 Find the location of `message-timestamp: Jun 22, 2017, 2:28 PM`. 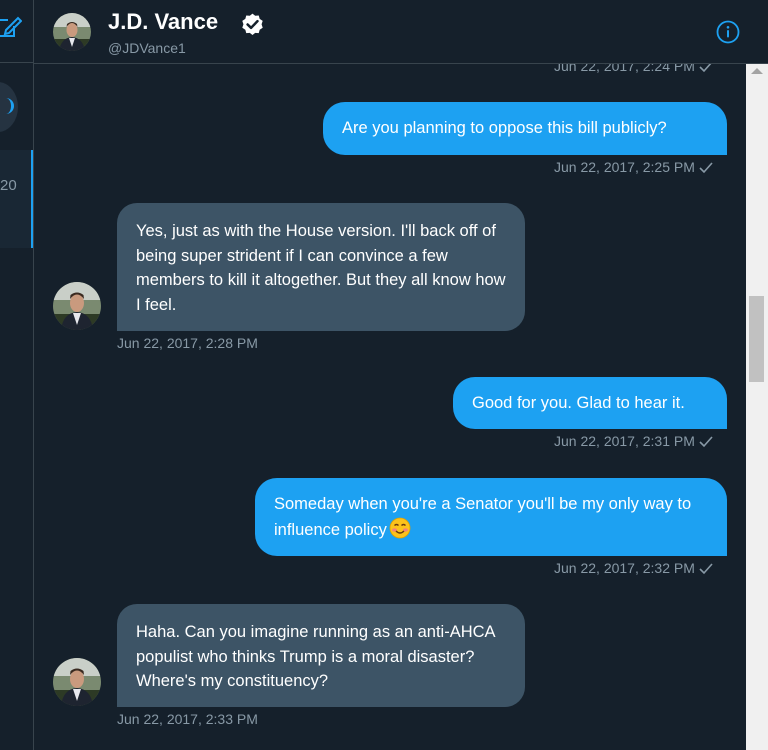

message-timestamp: Jun 22, 2017, 2:28 PM is located at coordinates (187, 343).